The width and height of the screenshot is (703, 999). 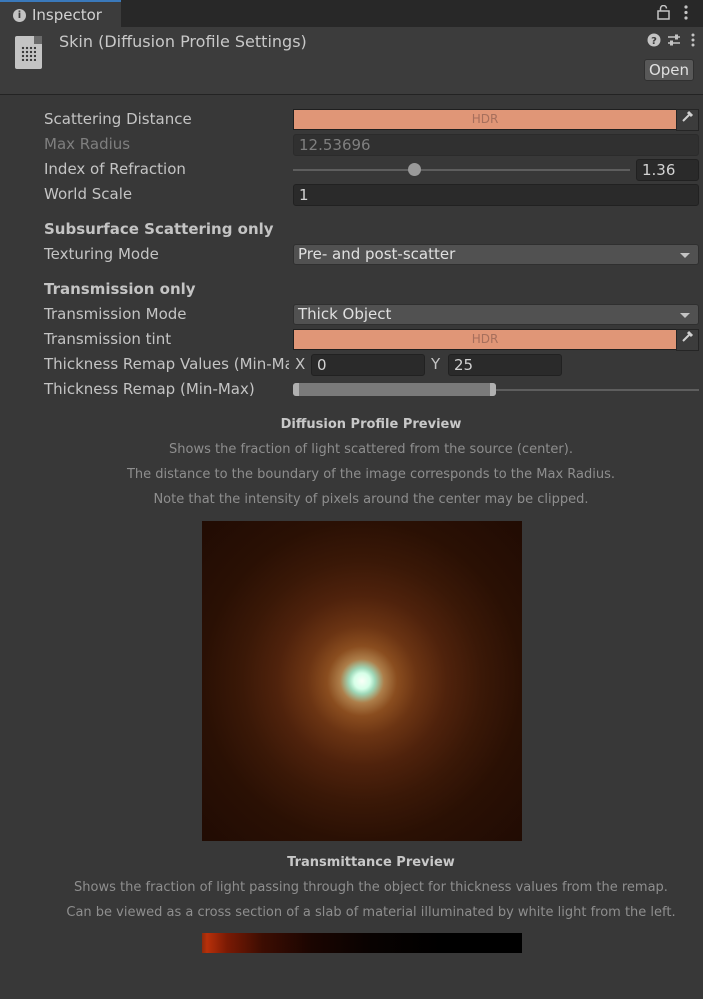 What do you see at coordinates (67, 15) in the screenshot?
I see `tab-label: Inspector` at bounding box center [67, 15].